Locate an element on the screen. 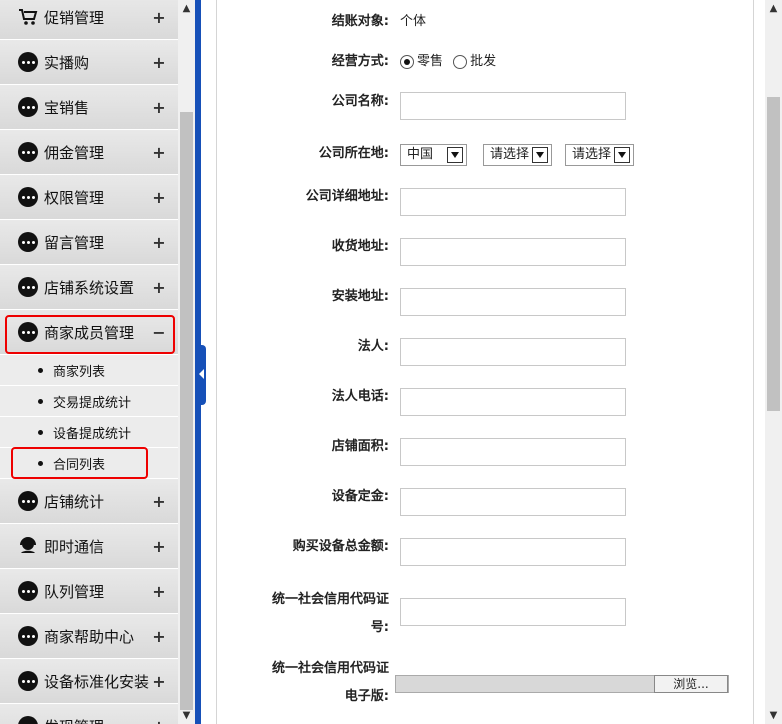 This screenshot has width=782, height=724. credit-code-input is located at coordinates (513, 612).